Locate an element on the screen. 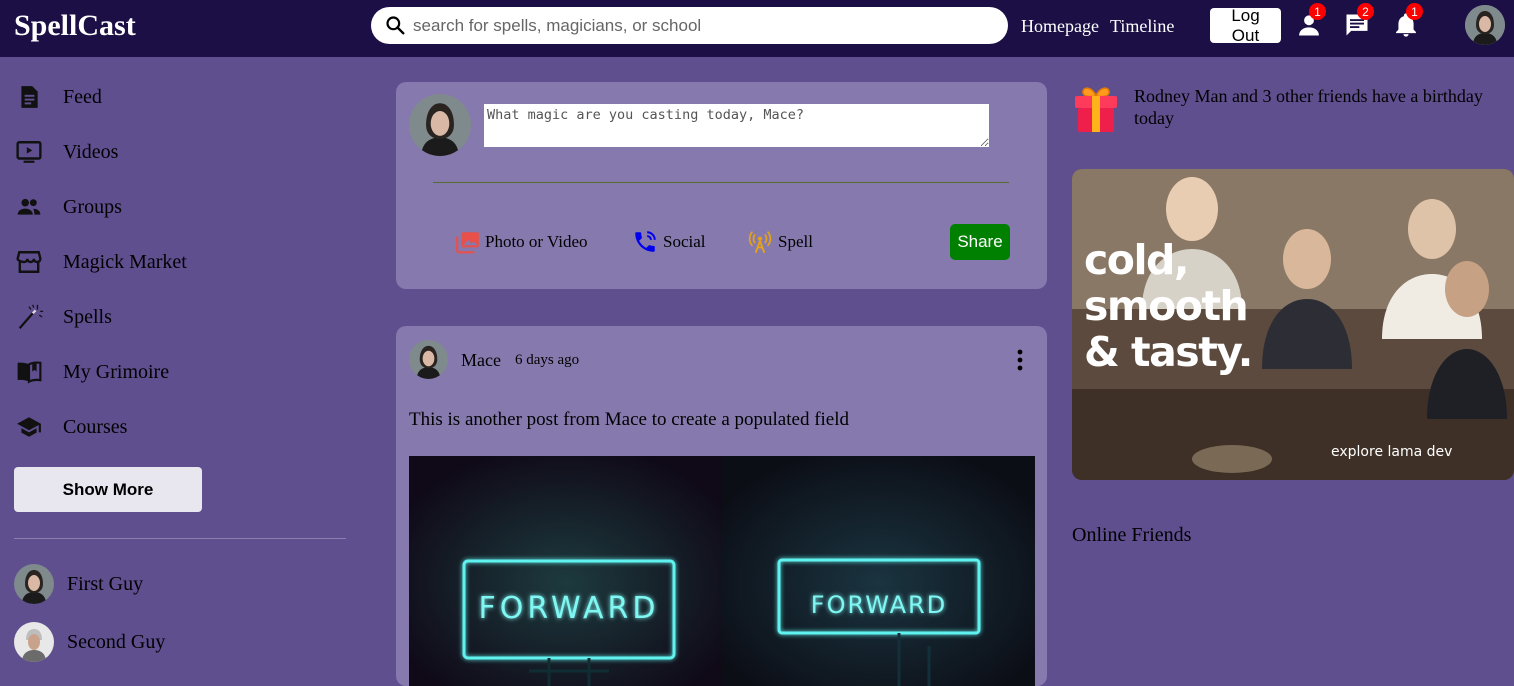 The image size is (1514, 686). feed-icon is located at coordinates (29, 97).